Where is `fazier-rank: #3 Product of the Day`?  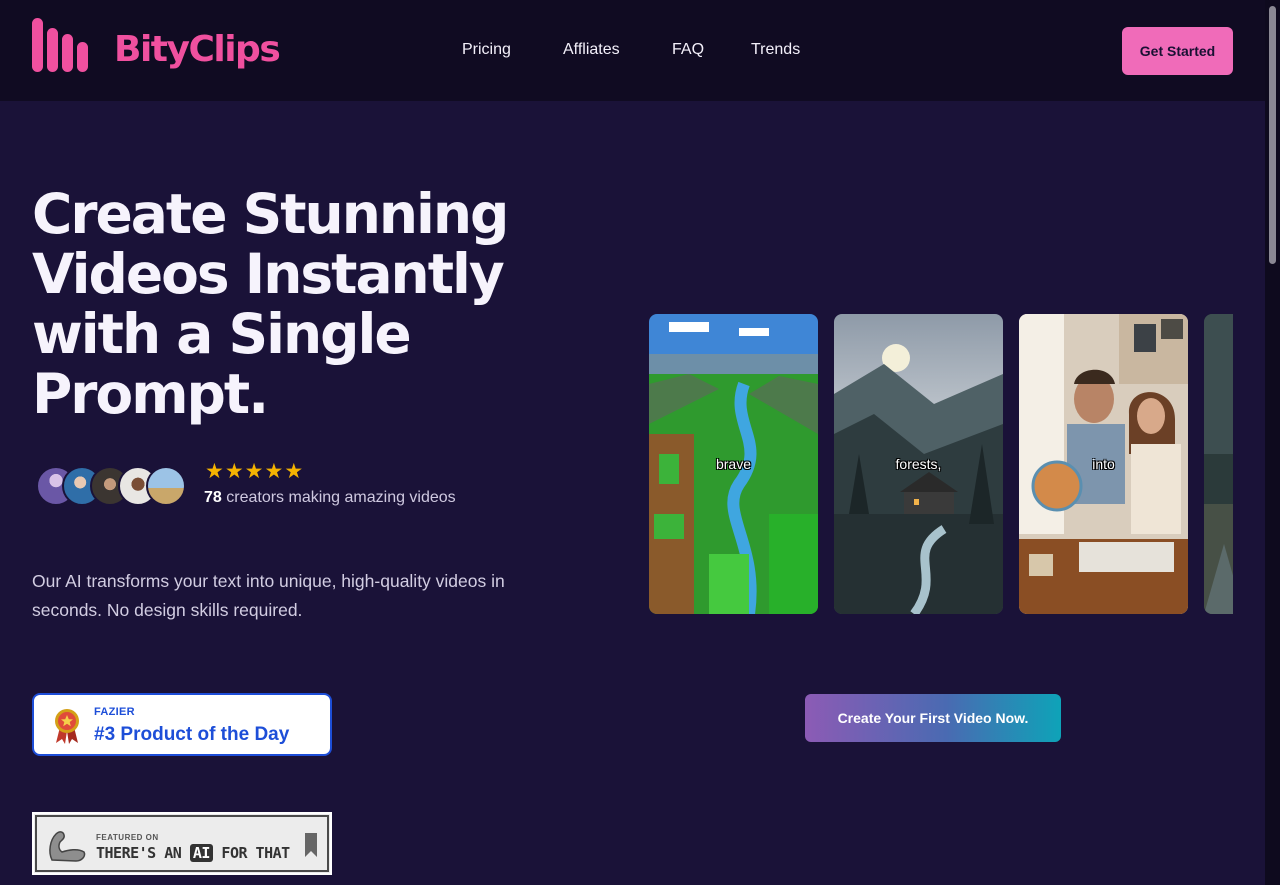
fazier-rank: #3 Product of the Day is located at coordinates (192, 734).